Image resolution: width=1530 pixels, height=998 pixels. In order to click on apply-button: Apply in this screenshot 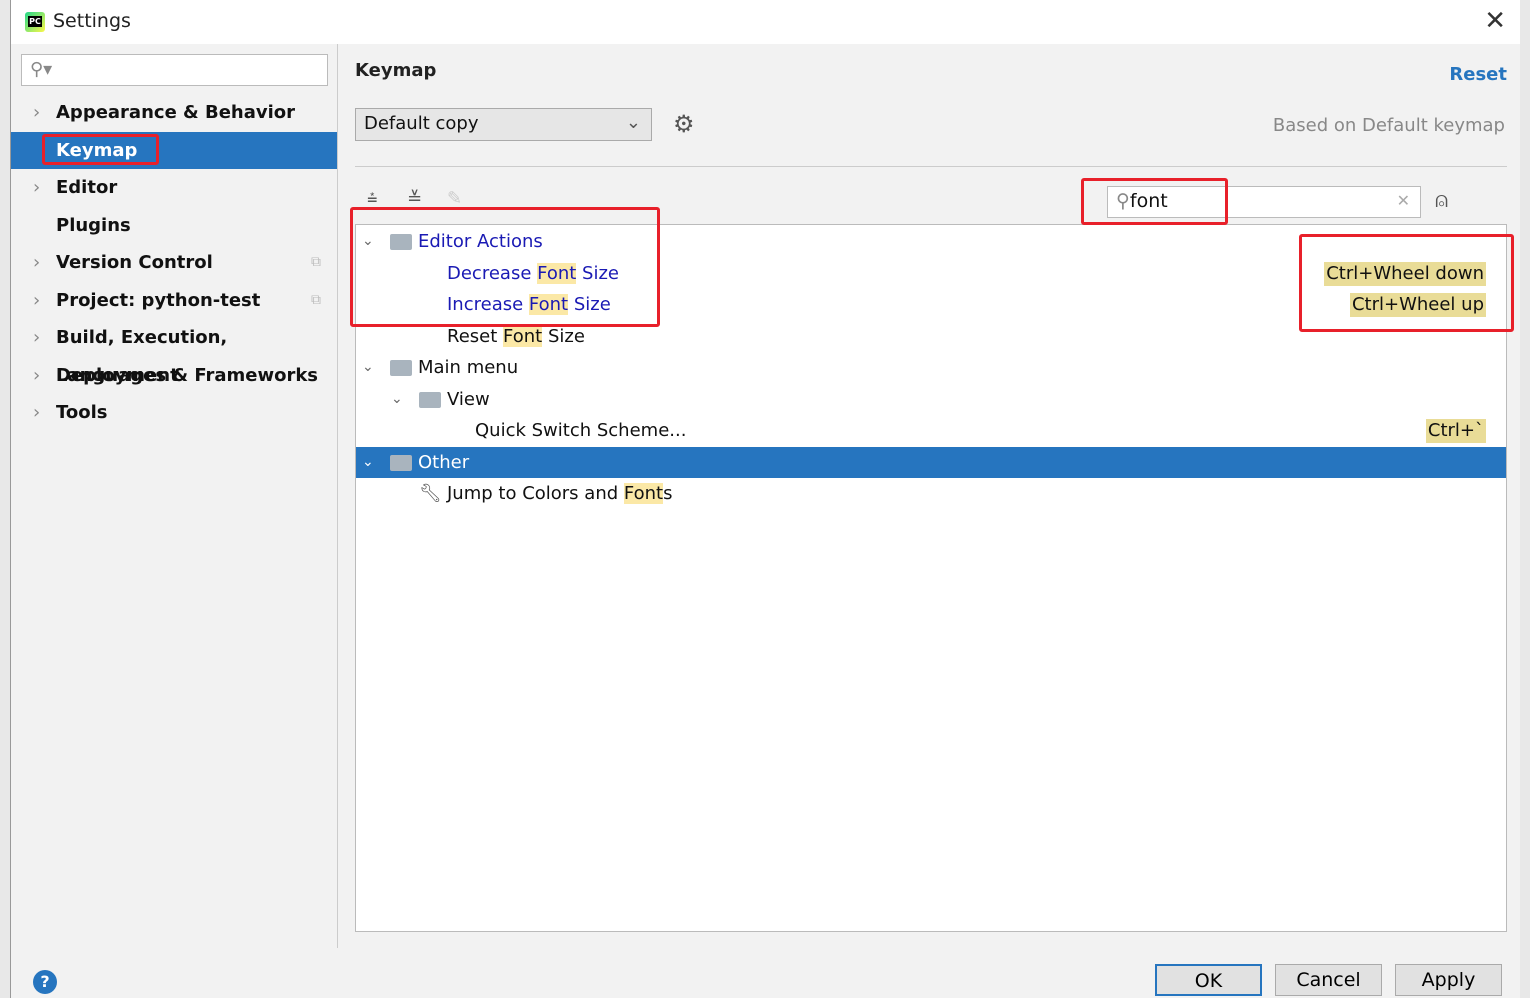, I will do `click(1448, 980)`.